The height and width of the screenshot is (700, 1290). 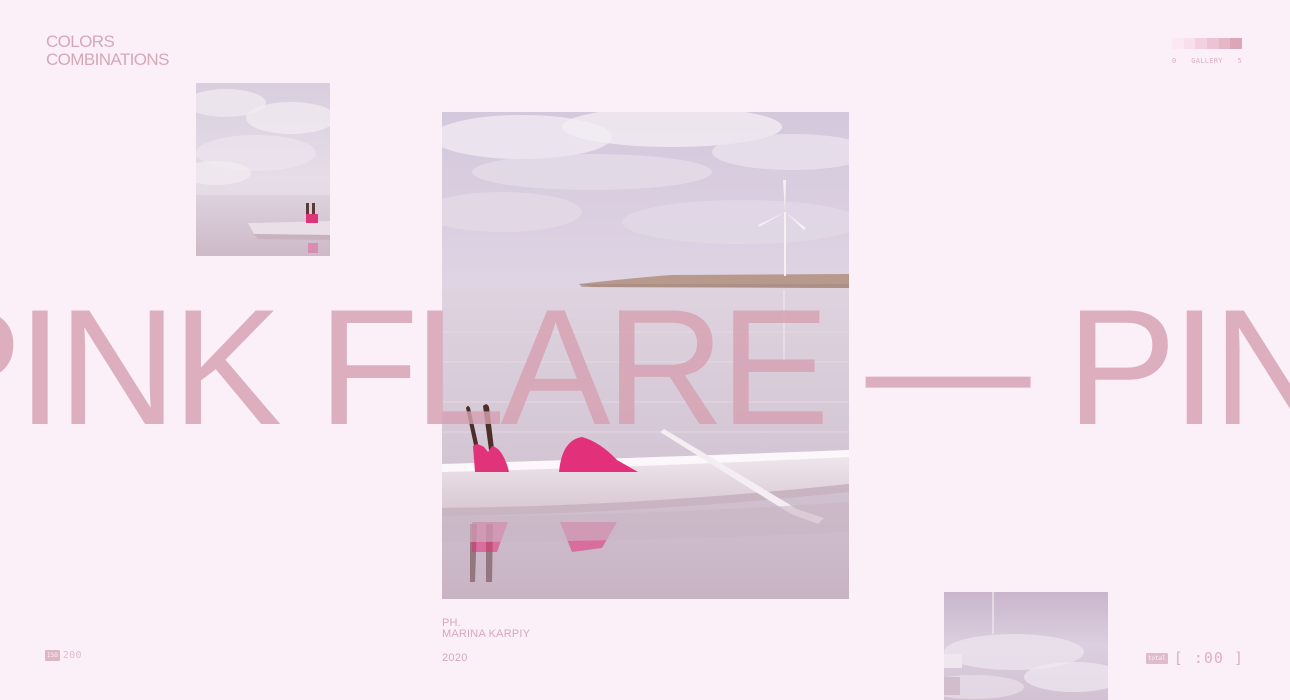 What do you see at coordinates (1239, 61) in the screenshot?
I see `gallery-right-index: 5` at bounding box center [1239, 61].